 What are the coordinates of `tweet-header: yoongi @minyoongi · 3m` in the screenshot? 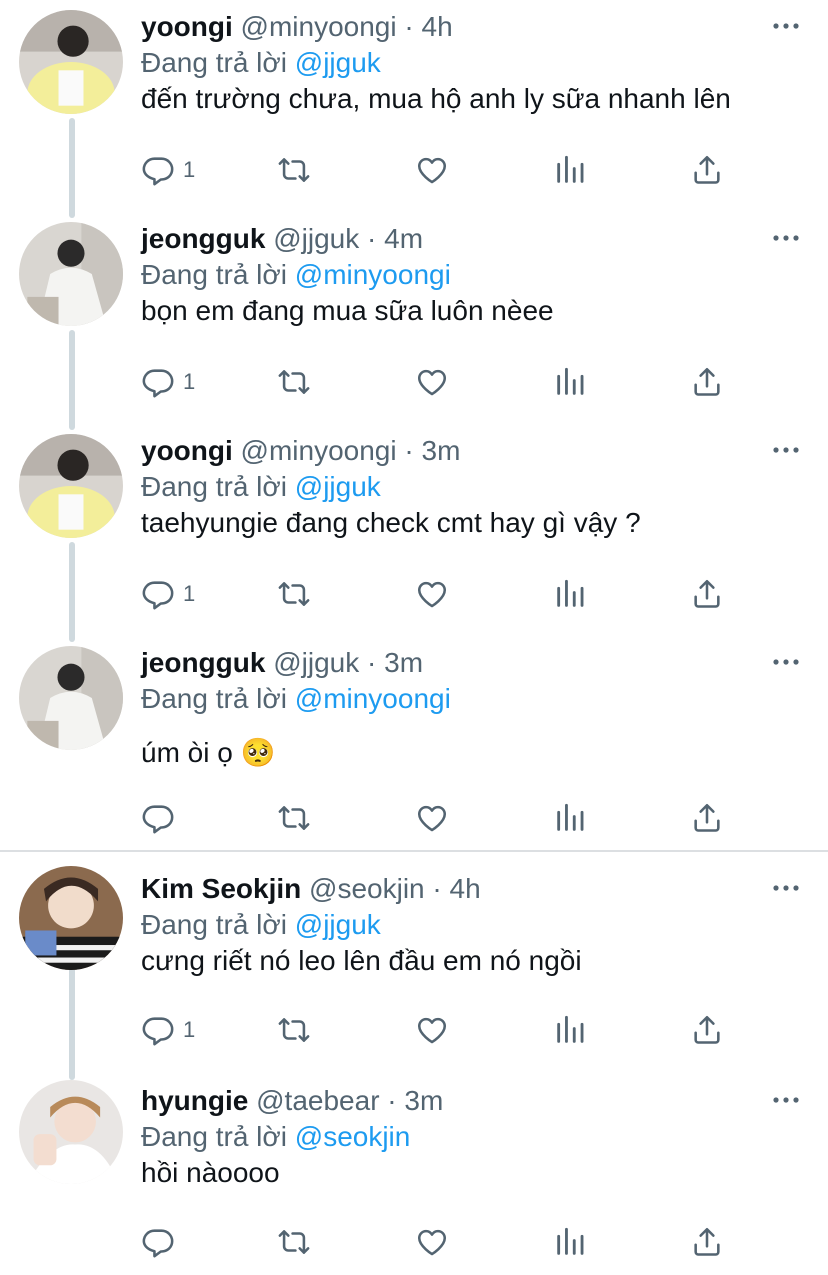 It's located at (300, 451).